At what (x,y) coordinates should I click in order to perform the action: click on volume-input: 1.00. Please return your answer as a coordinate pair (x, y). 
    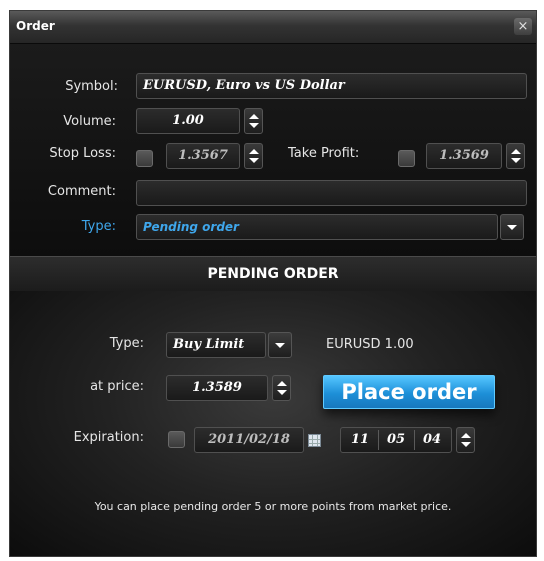
    Looking at the image, I should click on (188, 121).